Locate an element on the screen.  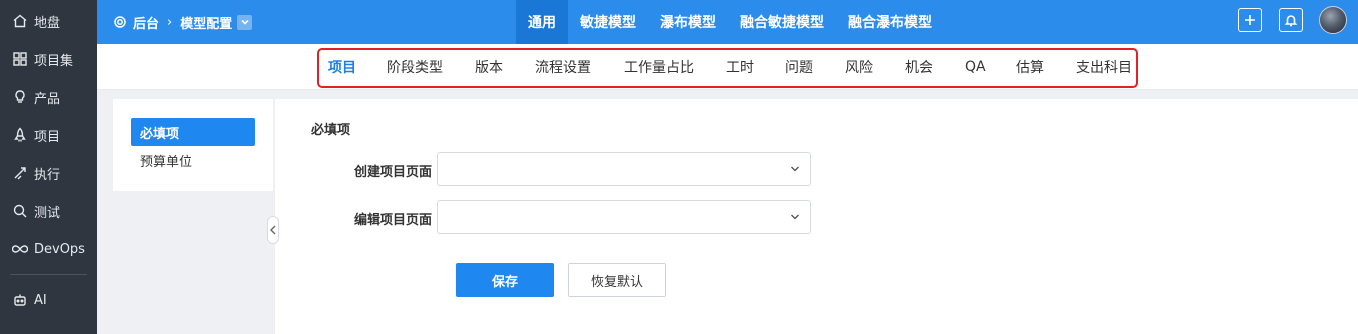
robot-icon is located at coordinates (20, 300).